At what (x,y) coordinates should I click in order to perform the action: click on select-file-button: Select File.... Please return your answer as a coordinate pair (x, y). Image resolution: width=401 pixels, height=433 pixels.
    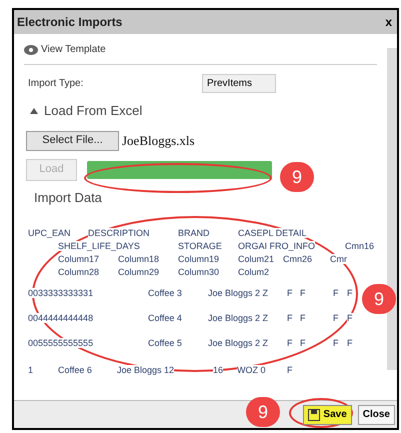
    Looking at the image, I should click on (72, 140).